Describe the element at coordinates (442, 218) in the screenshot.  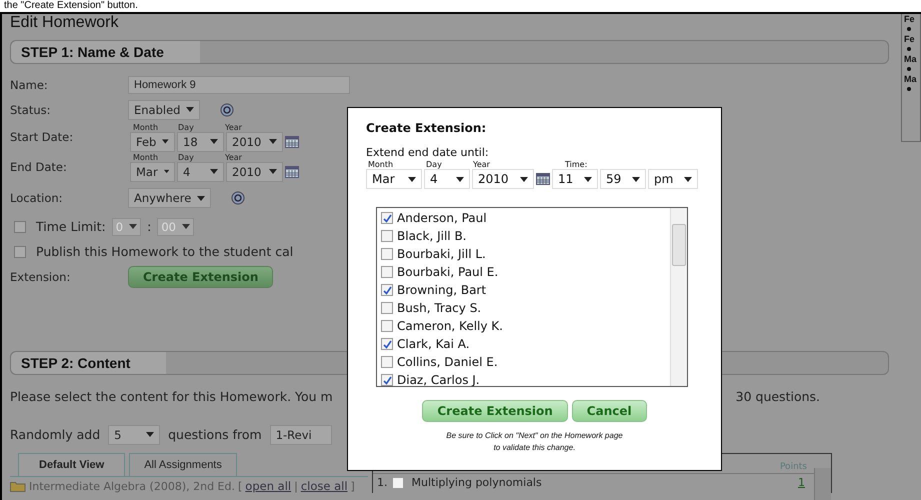
I see `student-name: Anderson, Paul` at that location.